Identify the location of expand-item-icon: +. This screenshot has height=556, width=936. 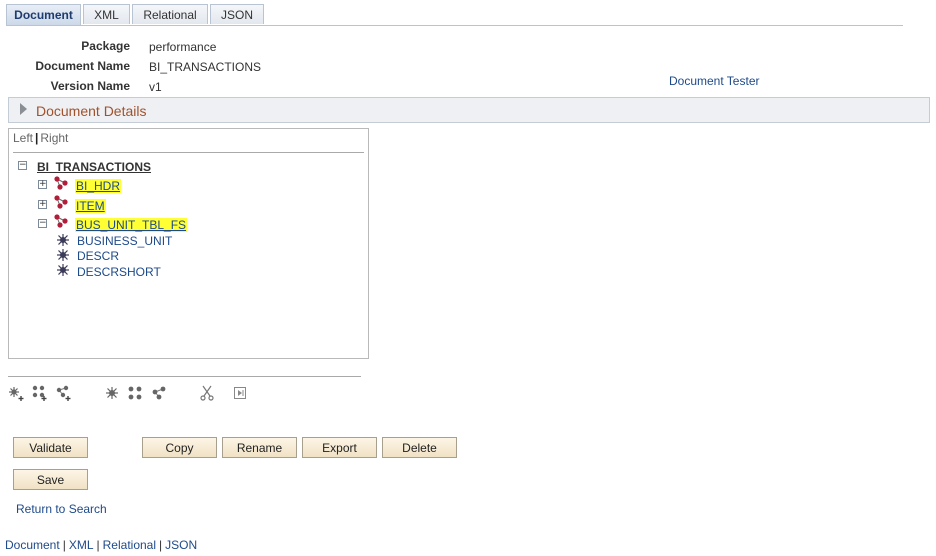
(42, 204).